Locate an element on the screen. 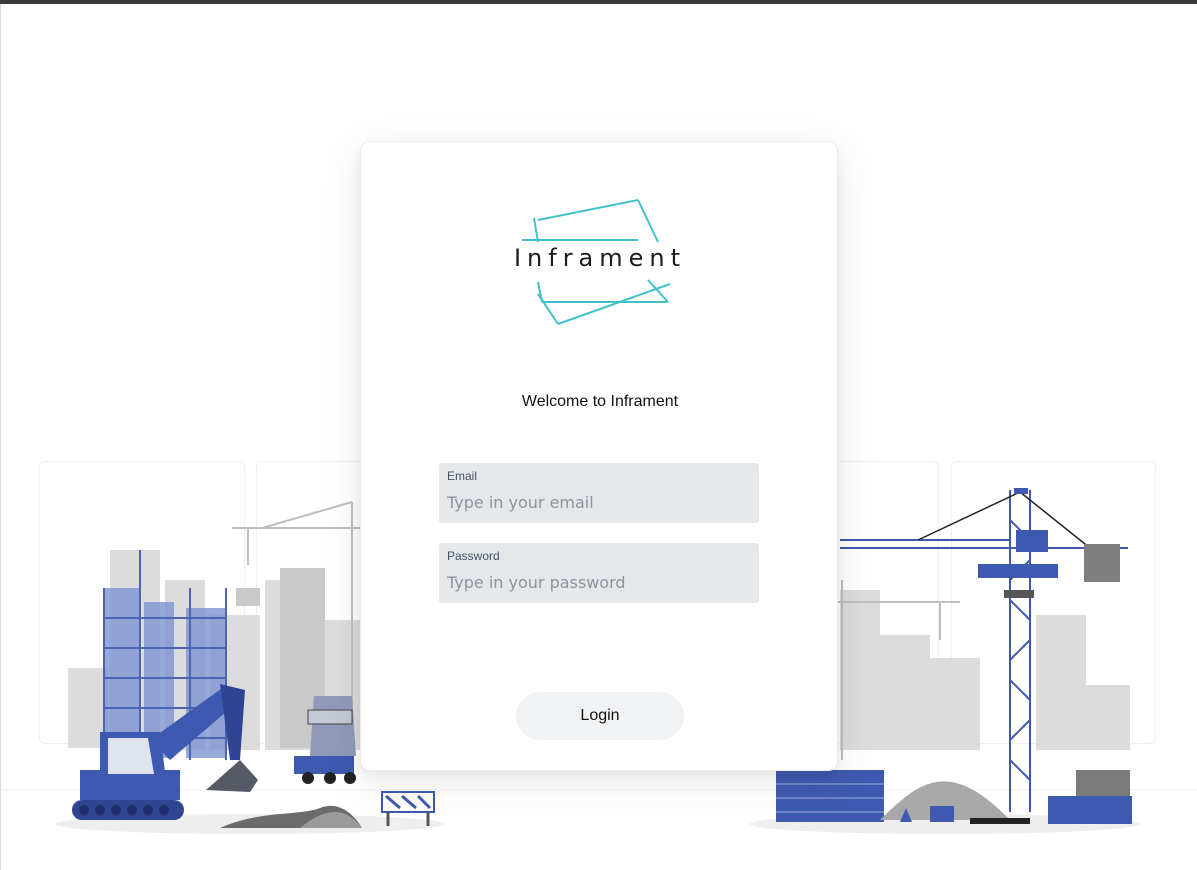 Image resolution: width=1197 pixels, height=870 pixels. window-top-bar is located at coordinates (598, 2).